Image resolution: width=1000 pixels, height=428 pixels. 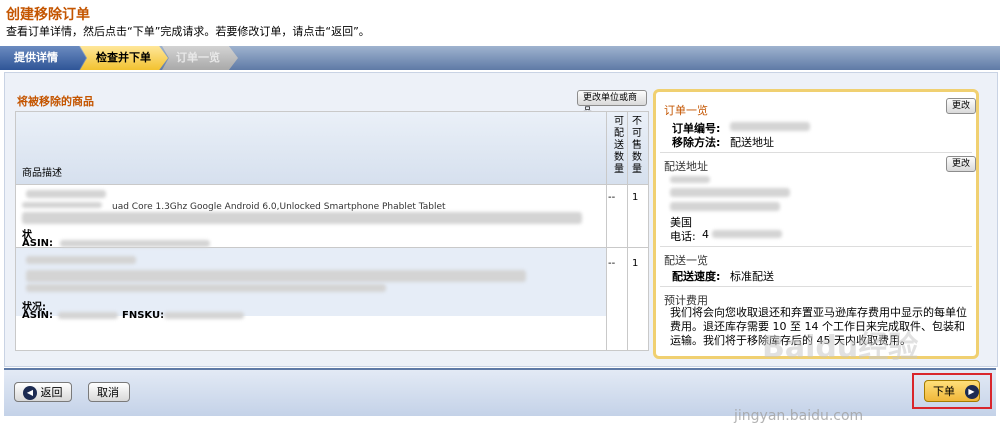 I want to click on phone-label: 电话:, so click(x=683, y=236).